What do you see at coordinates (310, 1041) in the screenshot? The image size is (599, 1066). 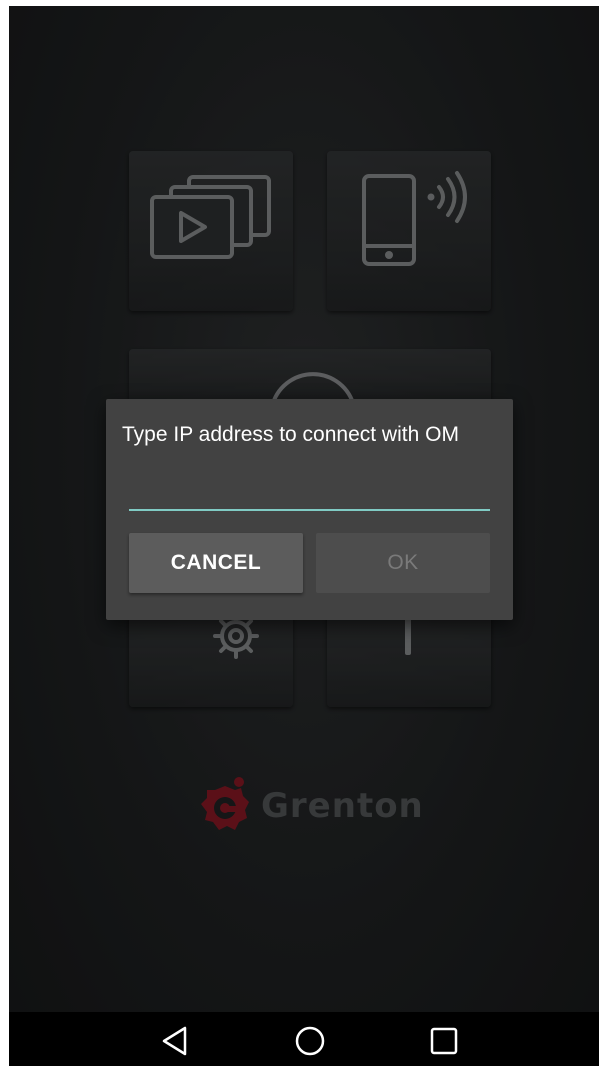 I see `home-circle-icon` at bounding box center [310, 1041].